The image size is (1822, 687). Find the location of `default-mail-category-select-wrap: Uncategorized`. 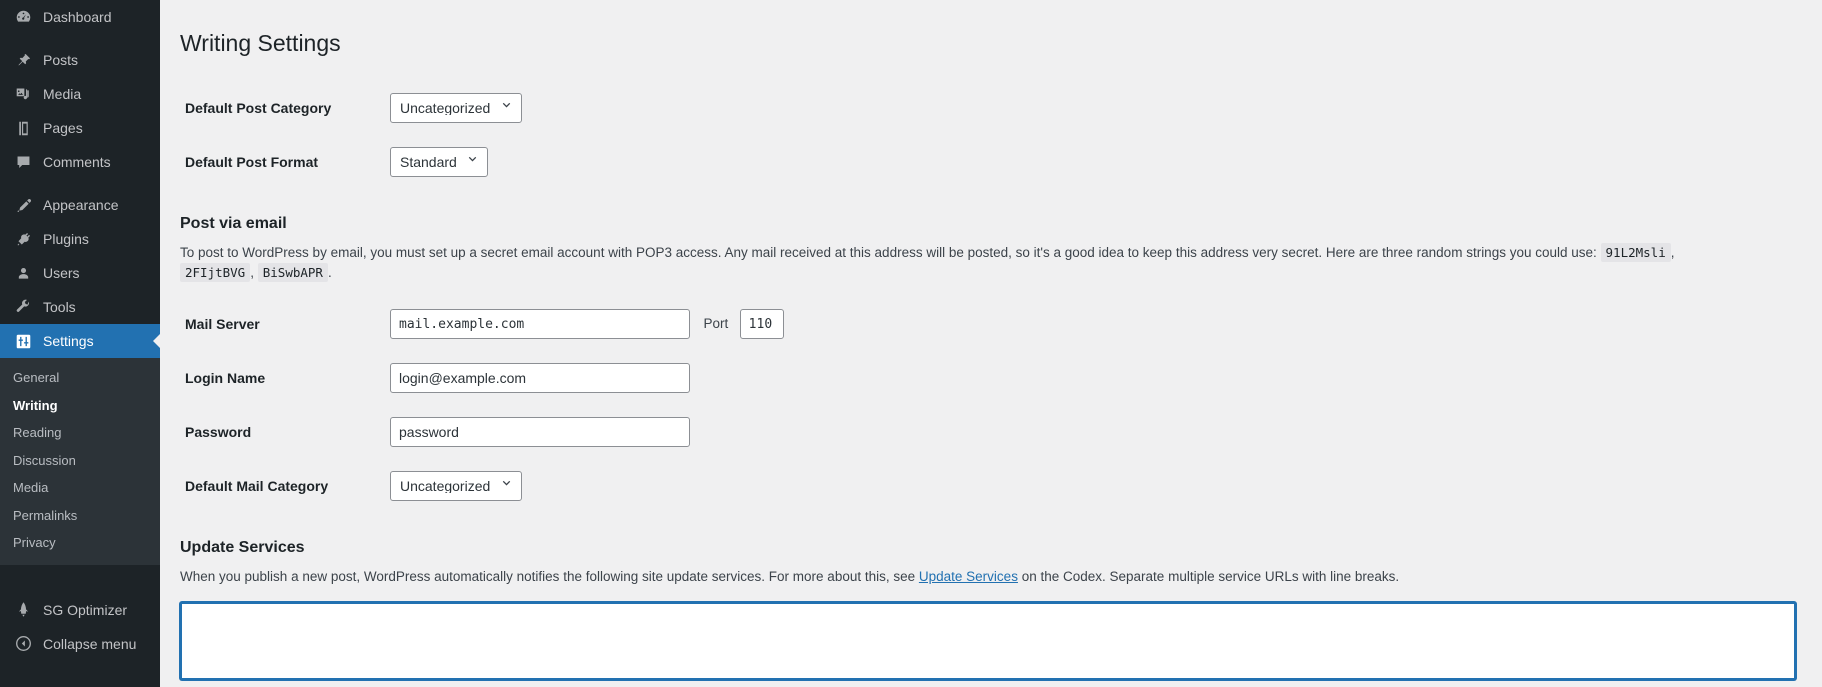

default-mail-category-select-wrap: Uncategorized is located at coordinates (456, 486).